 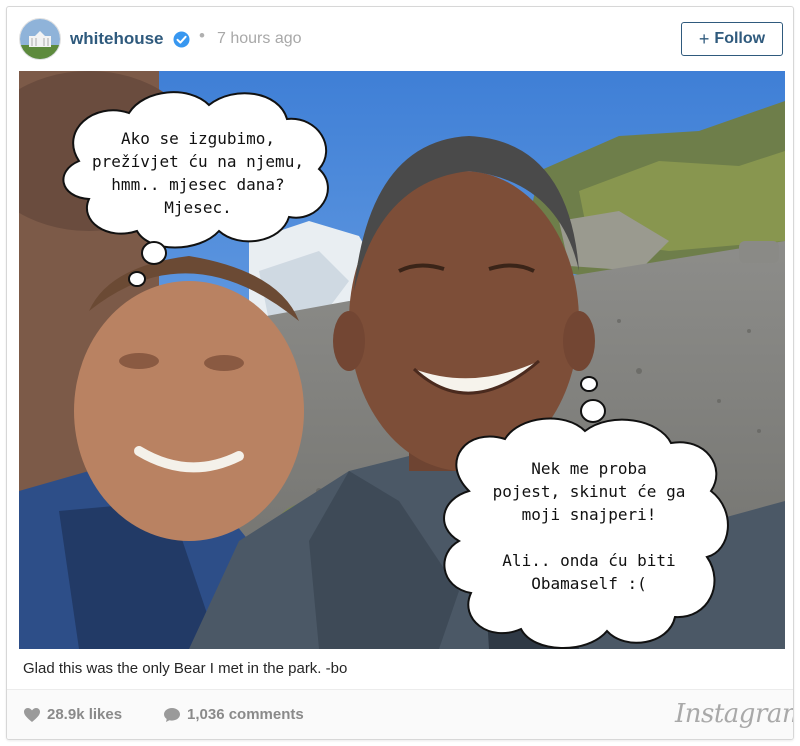 I want to click on plus-icon: +, so click(x=704, y=38).